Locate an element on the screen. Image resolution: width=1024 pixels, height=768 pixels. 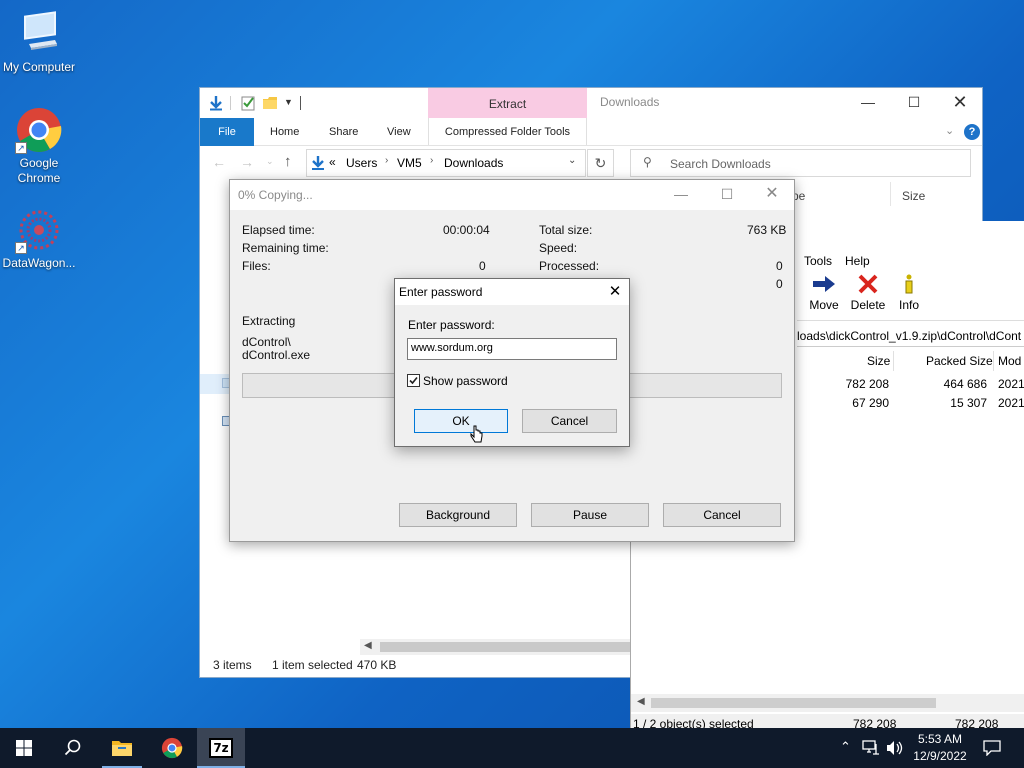
tab-view: View is located at coordinates (399, 132).